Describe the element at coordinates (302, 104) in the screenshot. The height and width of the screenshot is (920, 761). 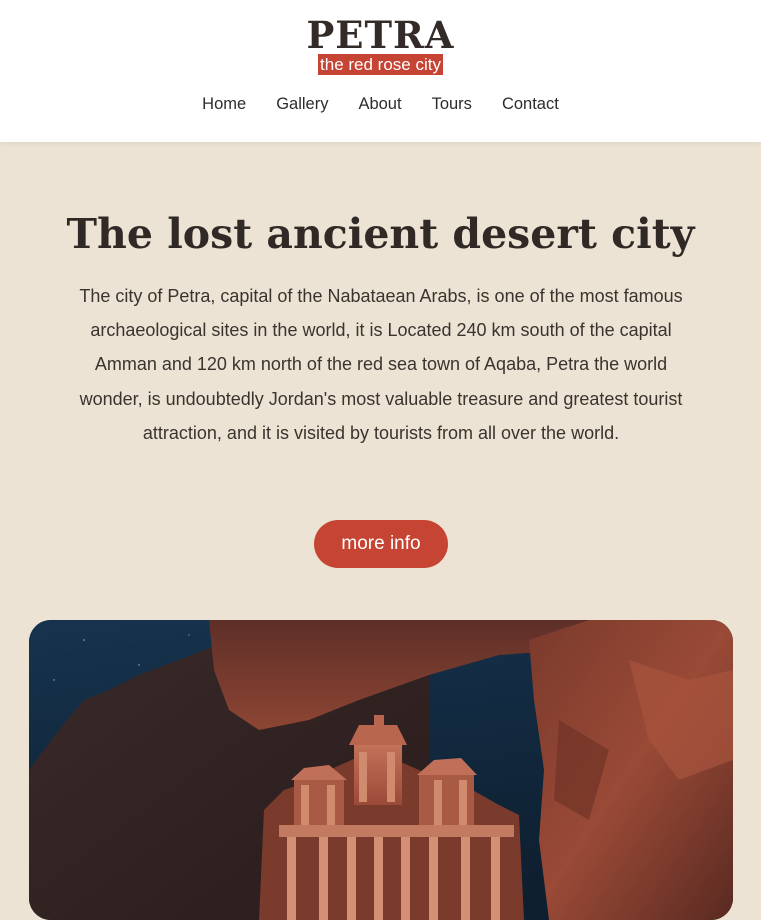
I see `nav-link-gallery: Gallery` at that location.